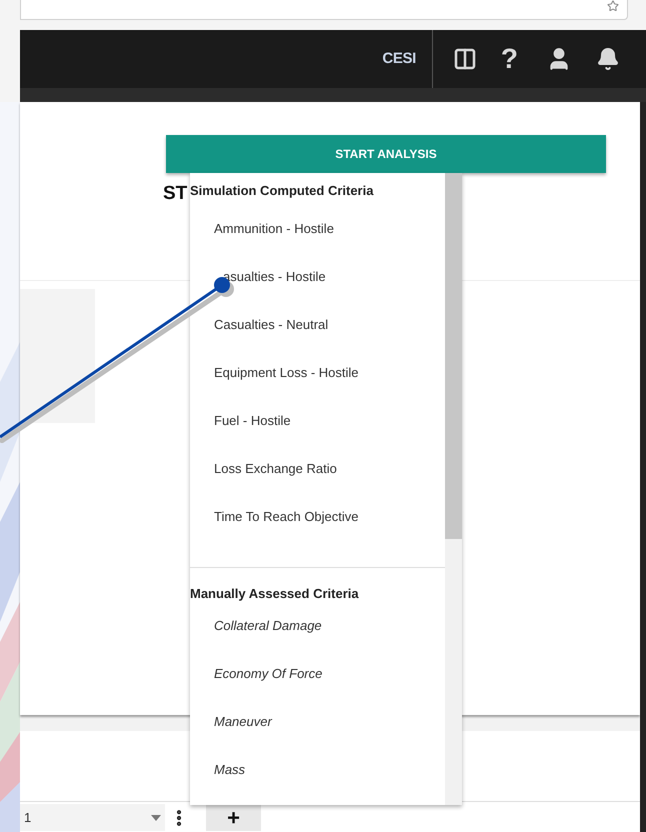 The image size is (646, 832). What do you see at coordinates (156, 817) in the screenshot?
I see `caret-icon` at bounding box center [156, 817].